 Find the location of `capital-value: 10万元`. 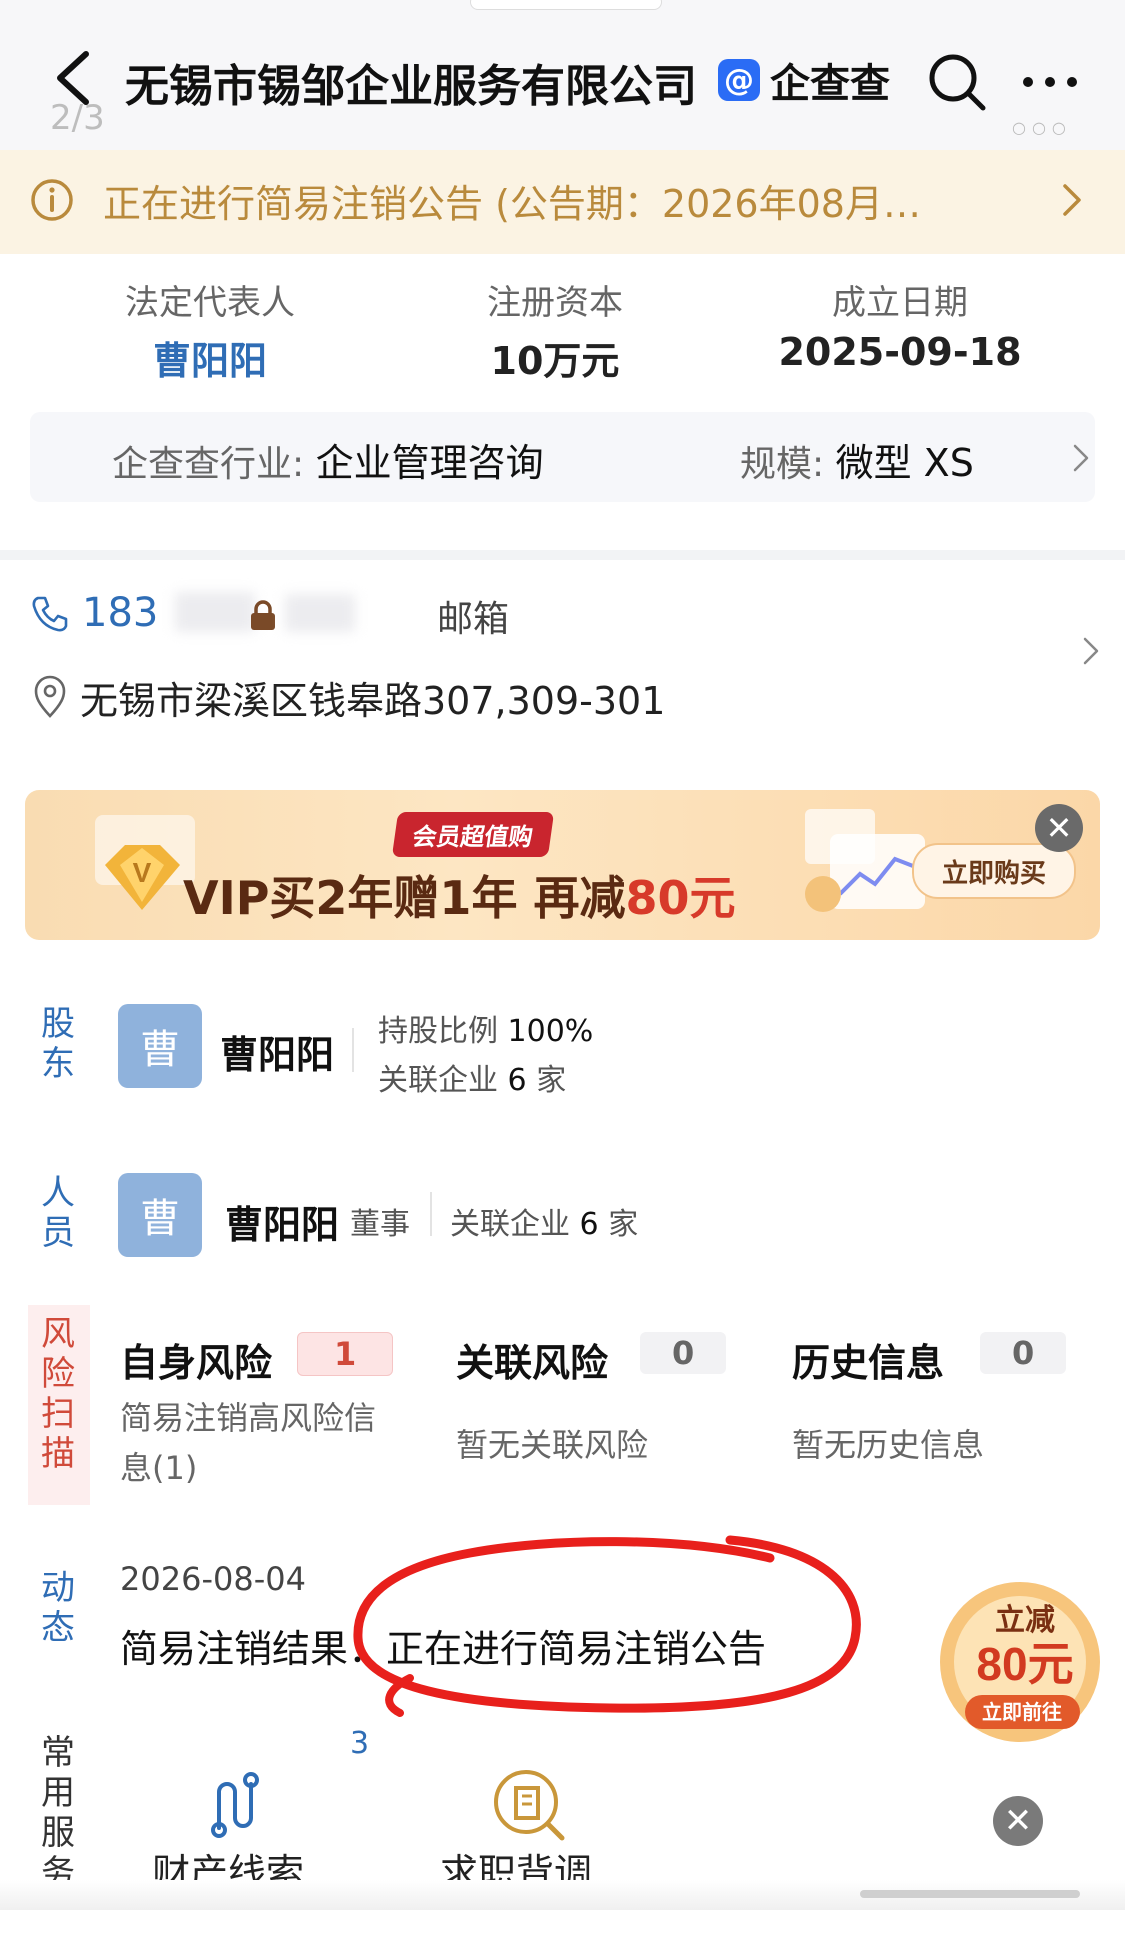

capital-value: 10万元 is located at coordinates (555, 361).